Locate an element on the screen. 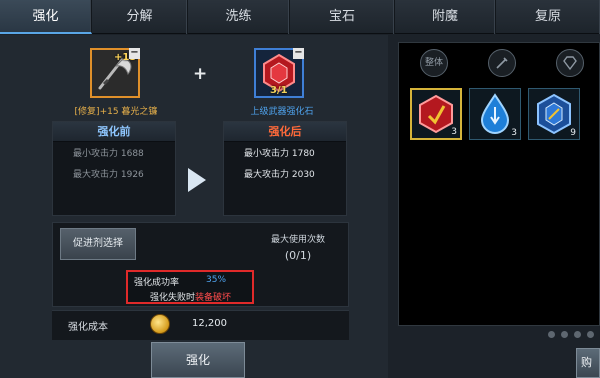 The image size is (600, 378). failure-prefix: 强化失败时 is located at coordinates (173, 298).